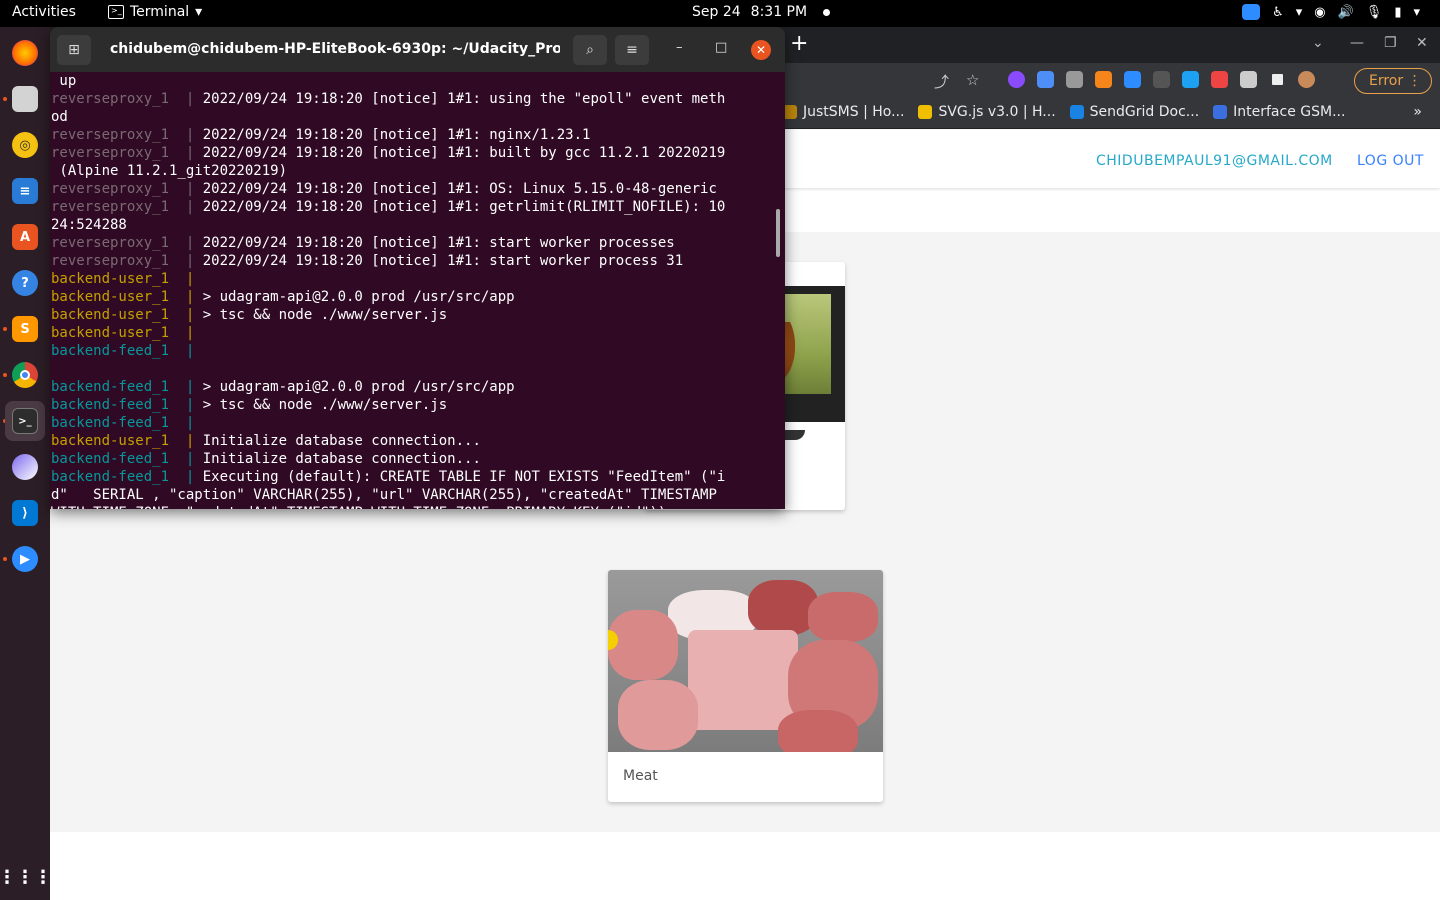 Image resolution: width=1440 pixels, height=900 pixels. What do you see at coordinates (1103, 79) in the screenshot?
I see `metamask-icon` at bounding box center [1103, 79].